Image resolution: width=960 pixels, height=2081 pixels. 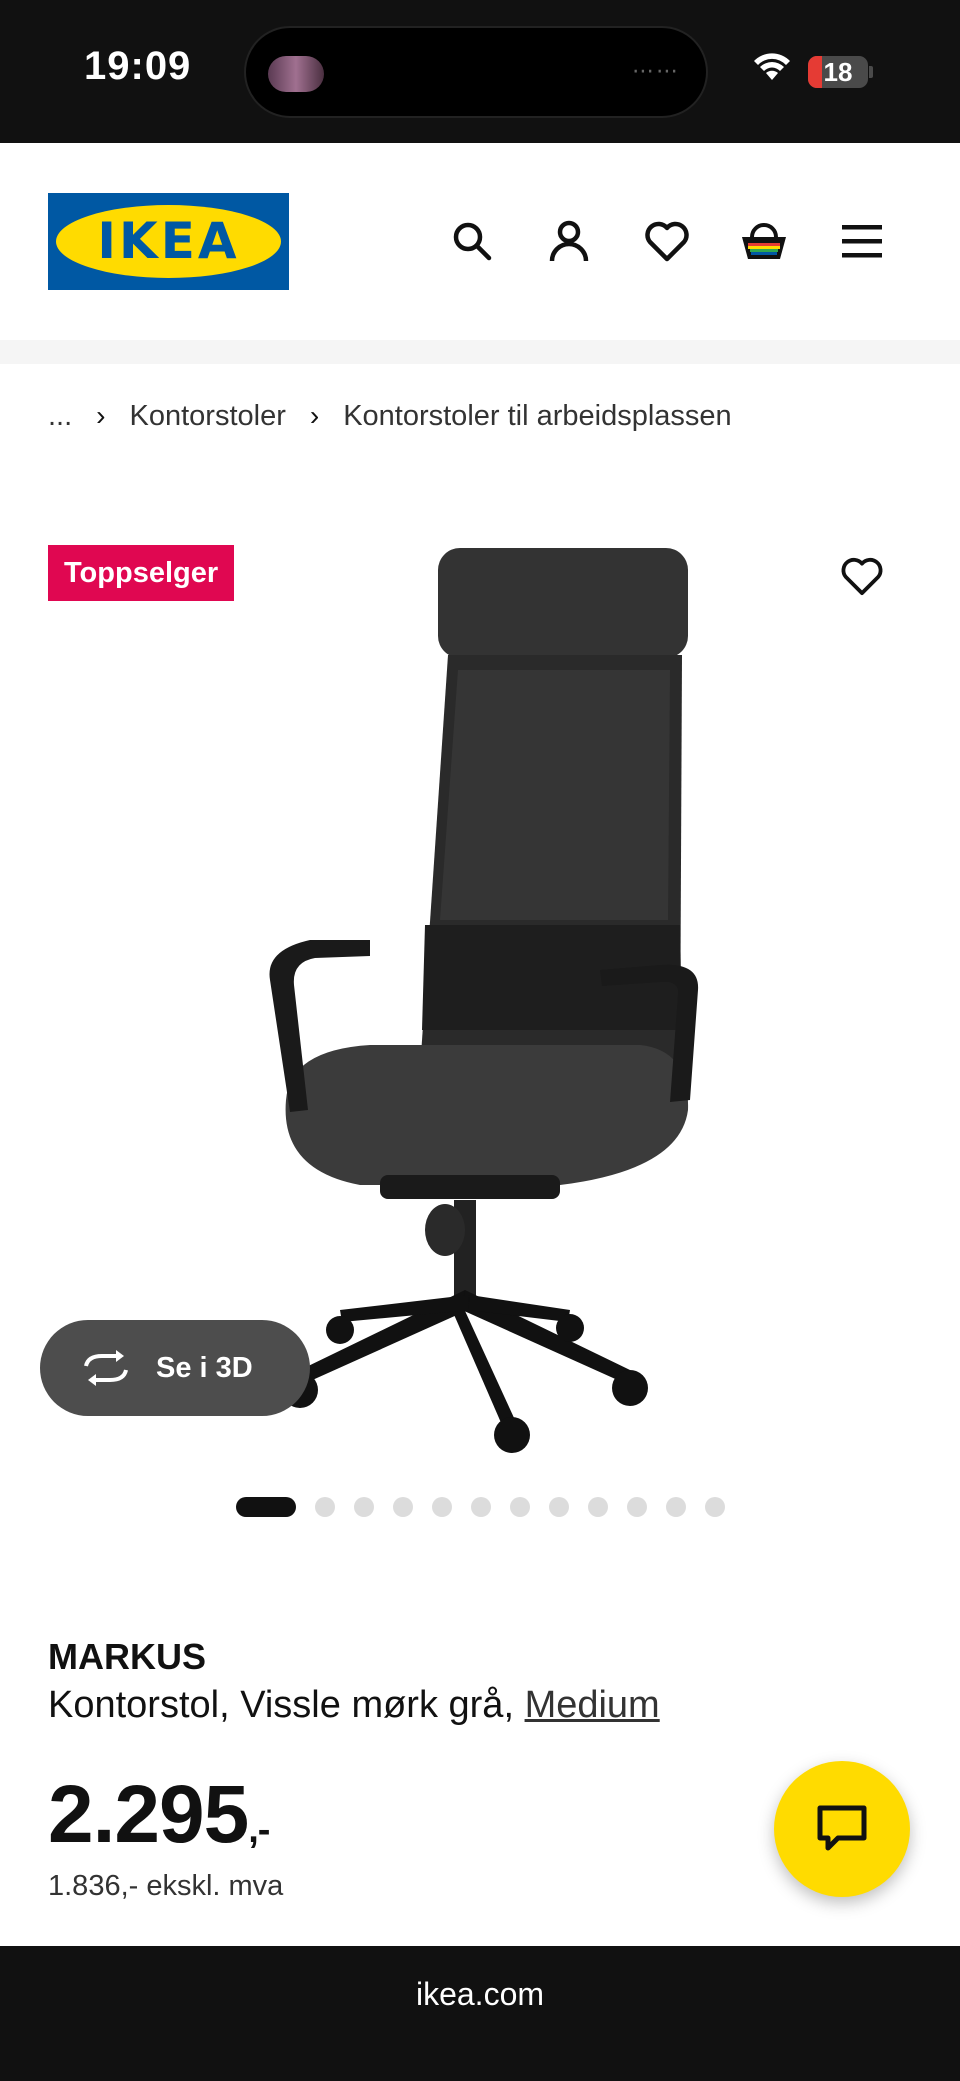 I want to click on product-price: 2.295,-, so click(x=159, y=1815).